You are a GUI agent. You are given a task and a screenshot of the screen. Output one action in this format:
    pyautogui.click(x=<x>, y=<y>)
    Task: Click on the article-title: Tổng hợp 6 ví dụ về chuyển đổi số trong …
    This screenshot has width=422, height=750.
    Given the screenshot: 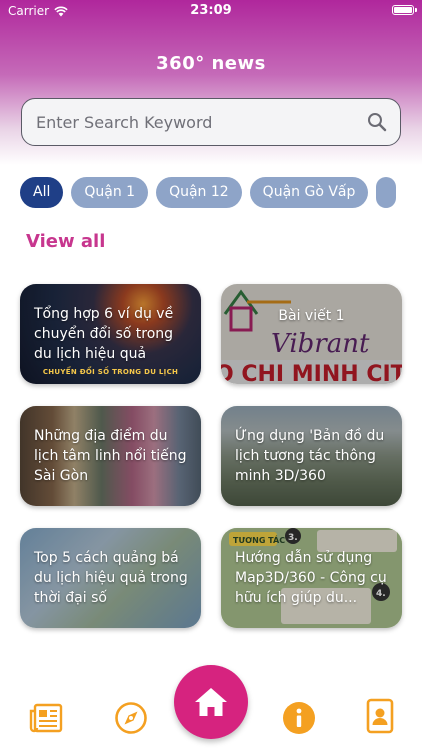 What is the action you would take?
    pyautogui.click(x=104, y=334)
    